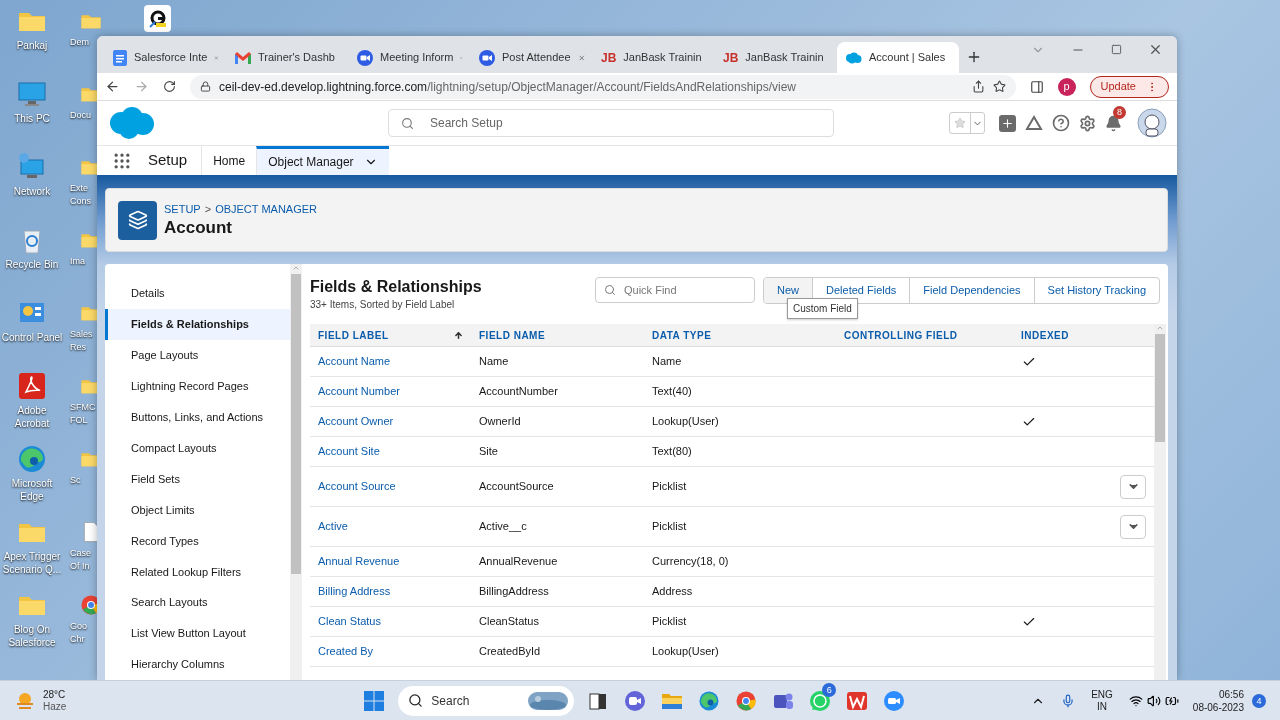  Describe the element at coordinates (999, 86) in the screenshot. I see `bookmark-star-icon` at that location.